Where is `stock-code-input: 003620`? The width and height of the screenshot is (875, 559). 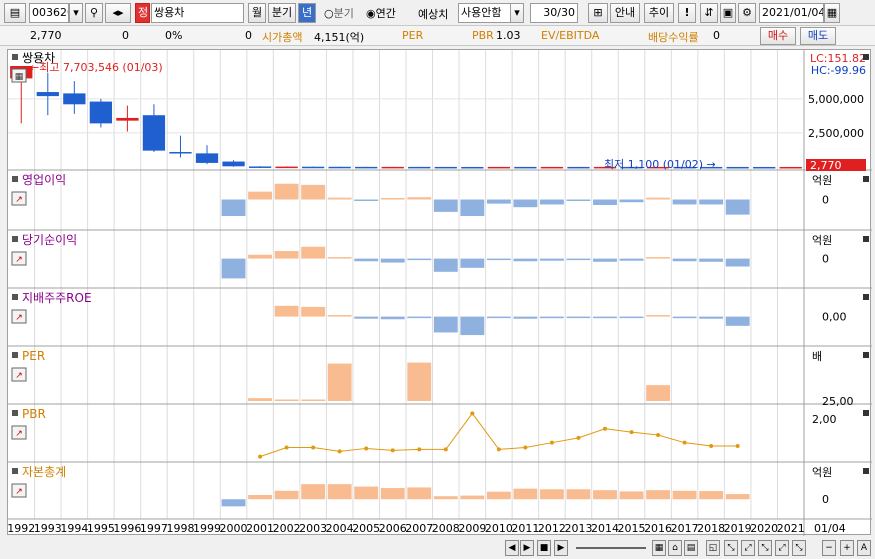
stock-code-input: 003620 is located at coordinates (49, 13).